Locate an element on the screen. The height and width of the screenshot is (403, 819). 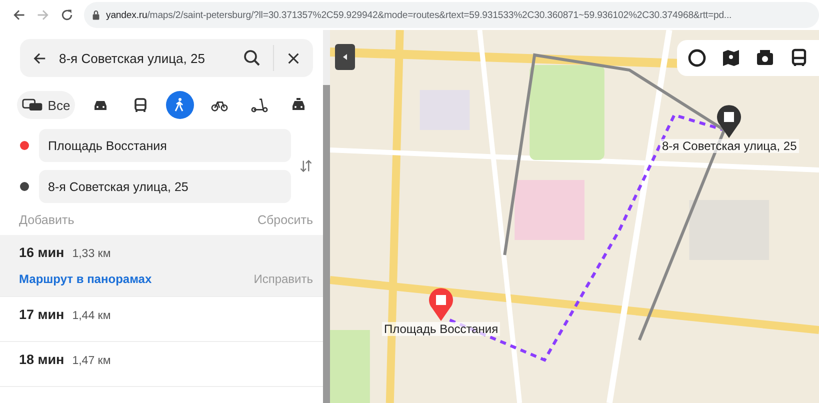
taxi-icon is located at coordinates (299, 105).